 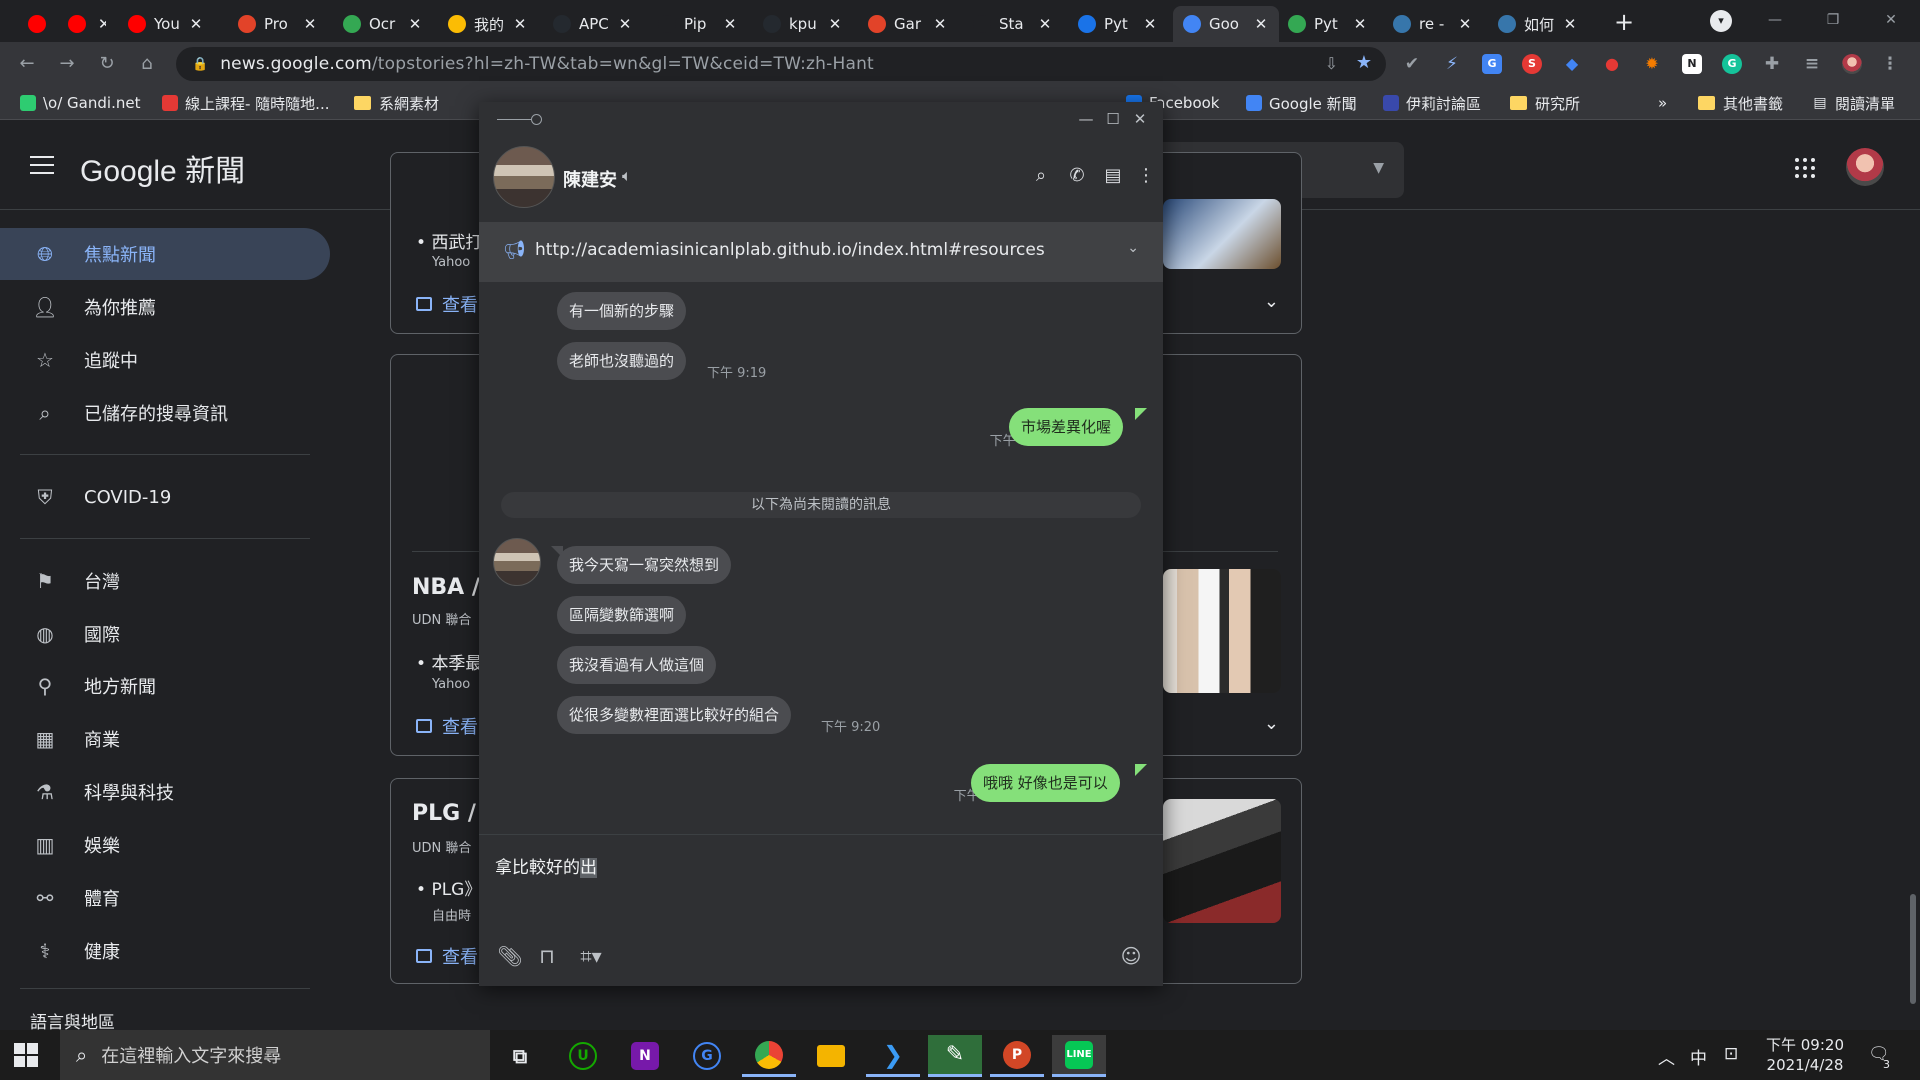 What do you see at coordinates (1731, 1054) in the screenshot?
I see `ime-mode-icon: ⊡` at bounding box center [1731, 1054].